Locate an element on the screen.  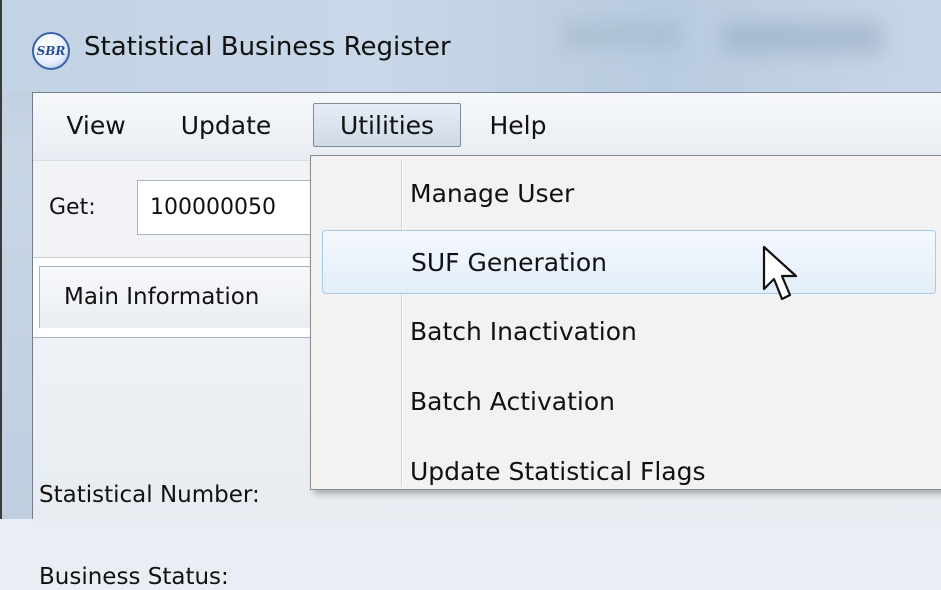
app-logo-icon: SBR is located at coordinates (51, 51).